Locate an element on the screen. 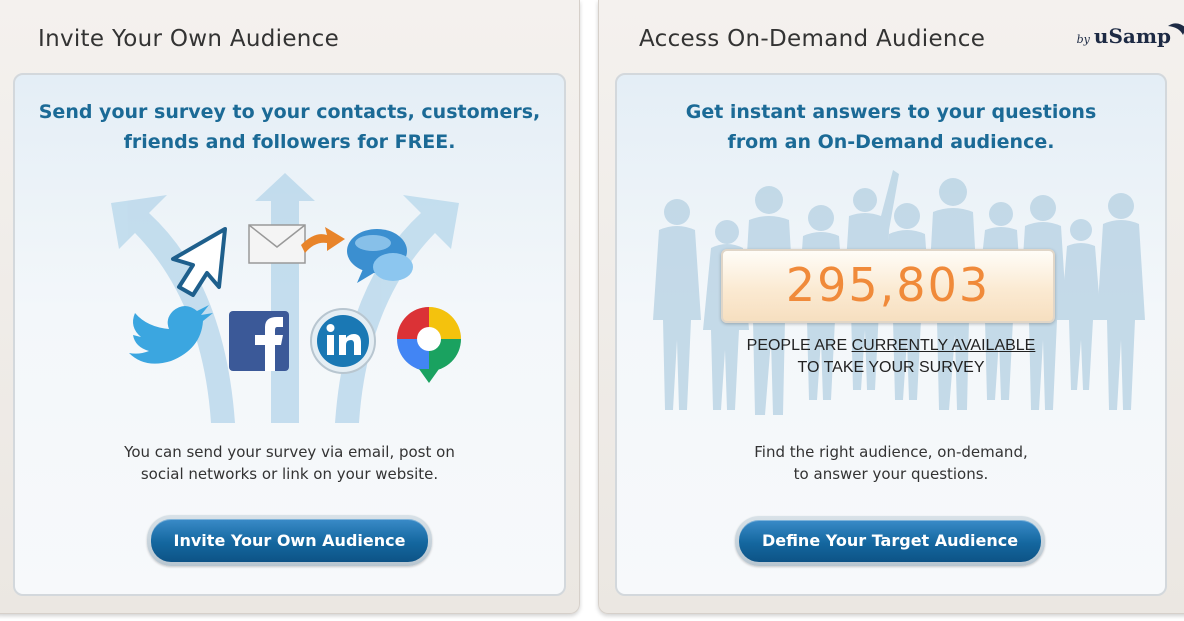  headline-line: from an On-Demand audience. is located at coordinates (891, 142).